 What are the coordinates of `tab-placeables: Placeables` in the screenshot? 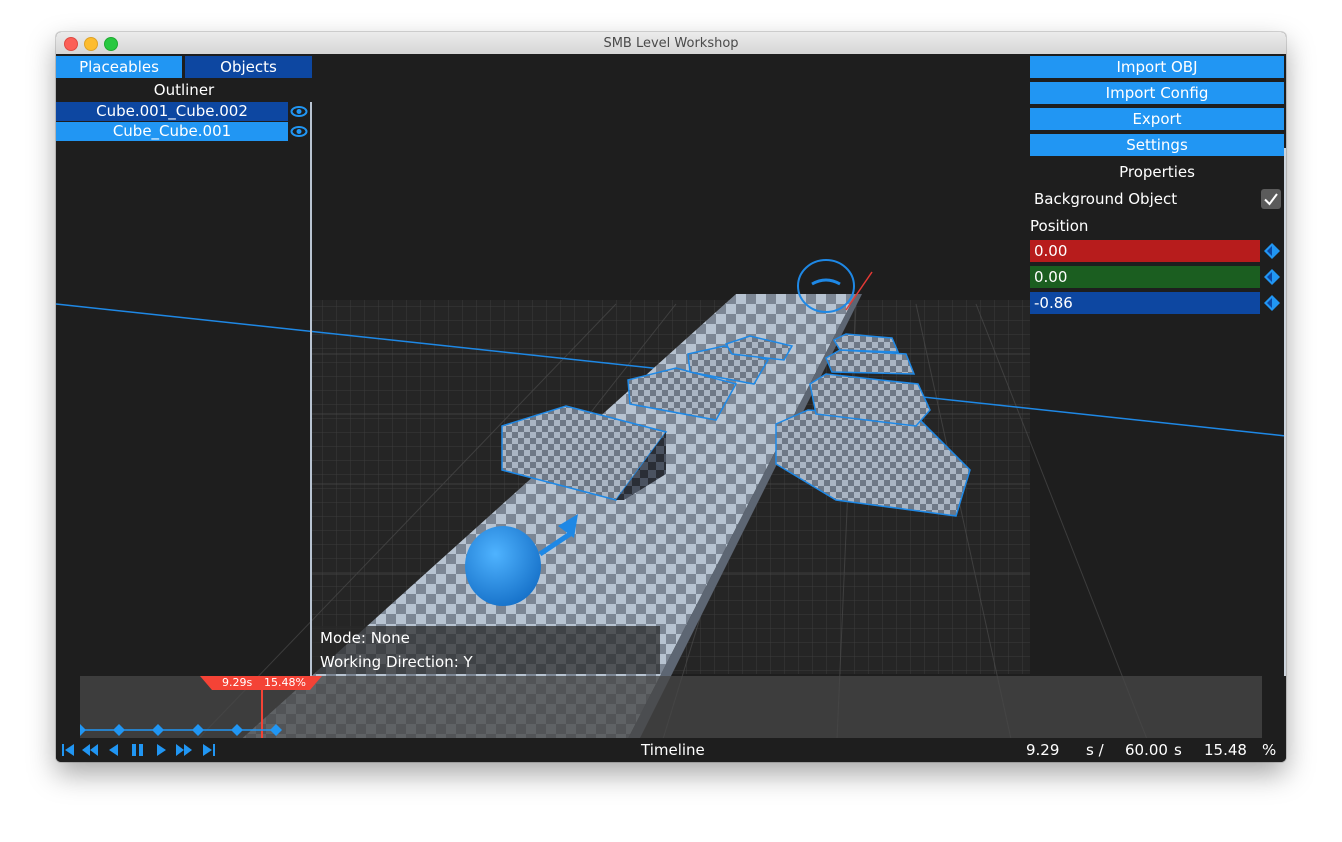 It's located at (119, 67).